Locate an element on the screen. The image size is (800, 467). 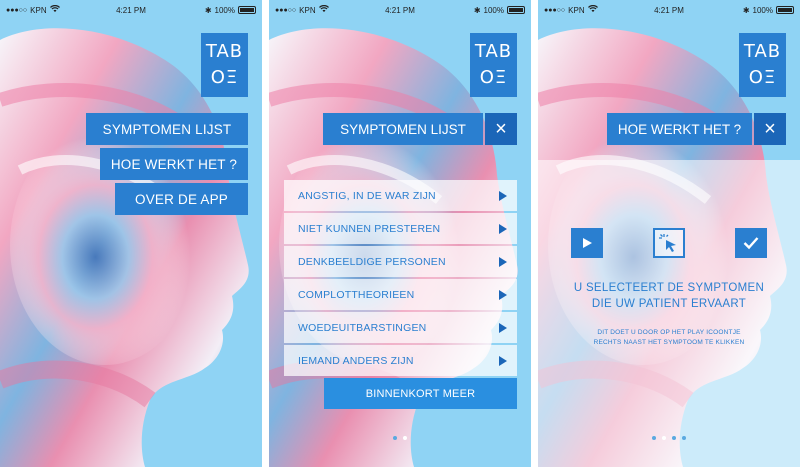
page-title: SYMPTOMEN LIJST is located at coordinates (403, 129).